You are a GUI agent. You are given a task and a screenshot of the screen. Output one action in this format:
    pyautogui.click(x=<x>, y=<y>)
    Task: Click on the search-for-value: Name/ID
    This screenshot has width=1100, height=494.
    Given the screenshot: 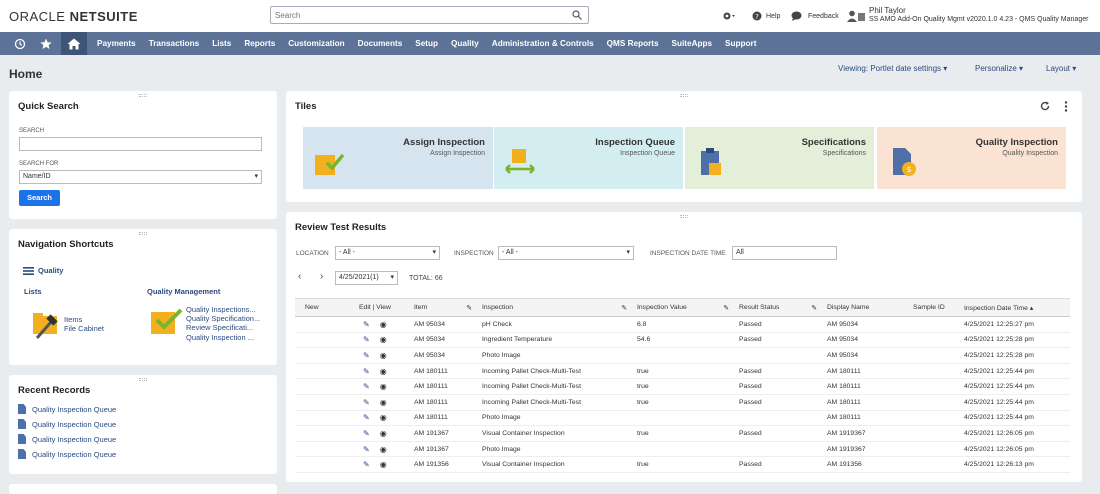 What is the action you would take?
    pyautogui.click(x=37, y=176)
    